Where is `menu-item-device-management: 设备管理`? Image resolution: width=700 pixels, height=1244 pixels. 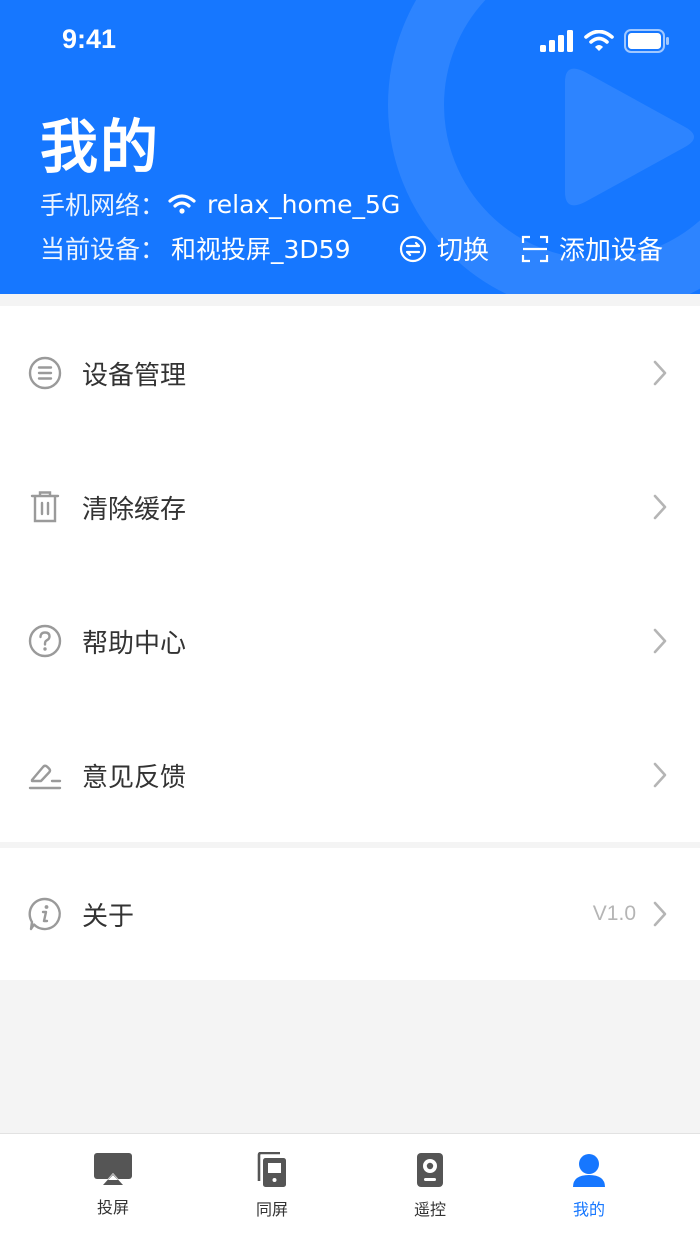 menu-item-device-management: 设备管理 is located at coordinates (350, 373).